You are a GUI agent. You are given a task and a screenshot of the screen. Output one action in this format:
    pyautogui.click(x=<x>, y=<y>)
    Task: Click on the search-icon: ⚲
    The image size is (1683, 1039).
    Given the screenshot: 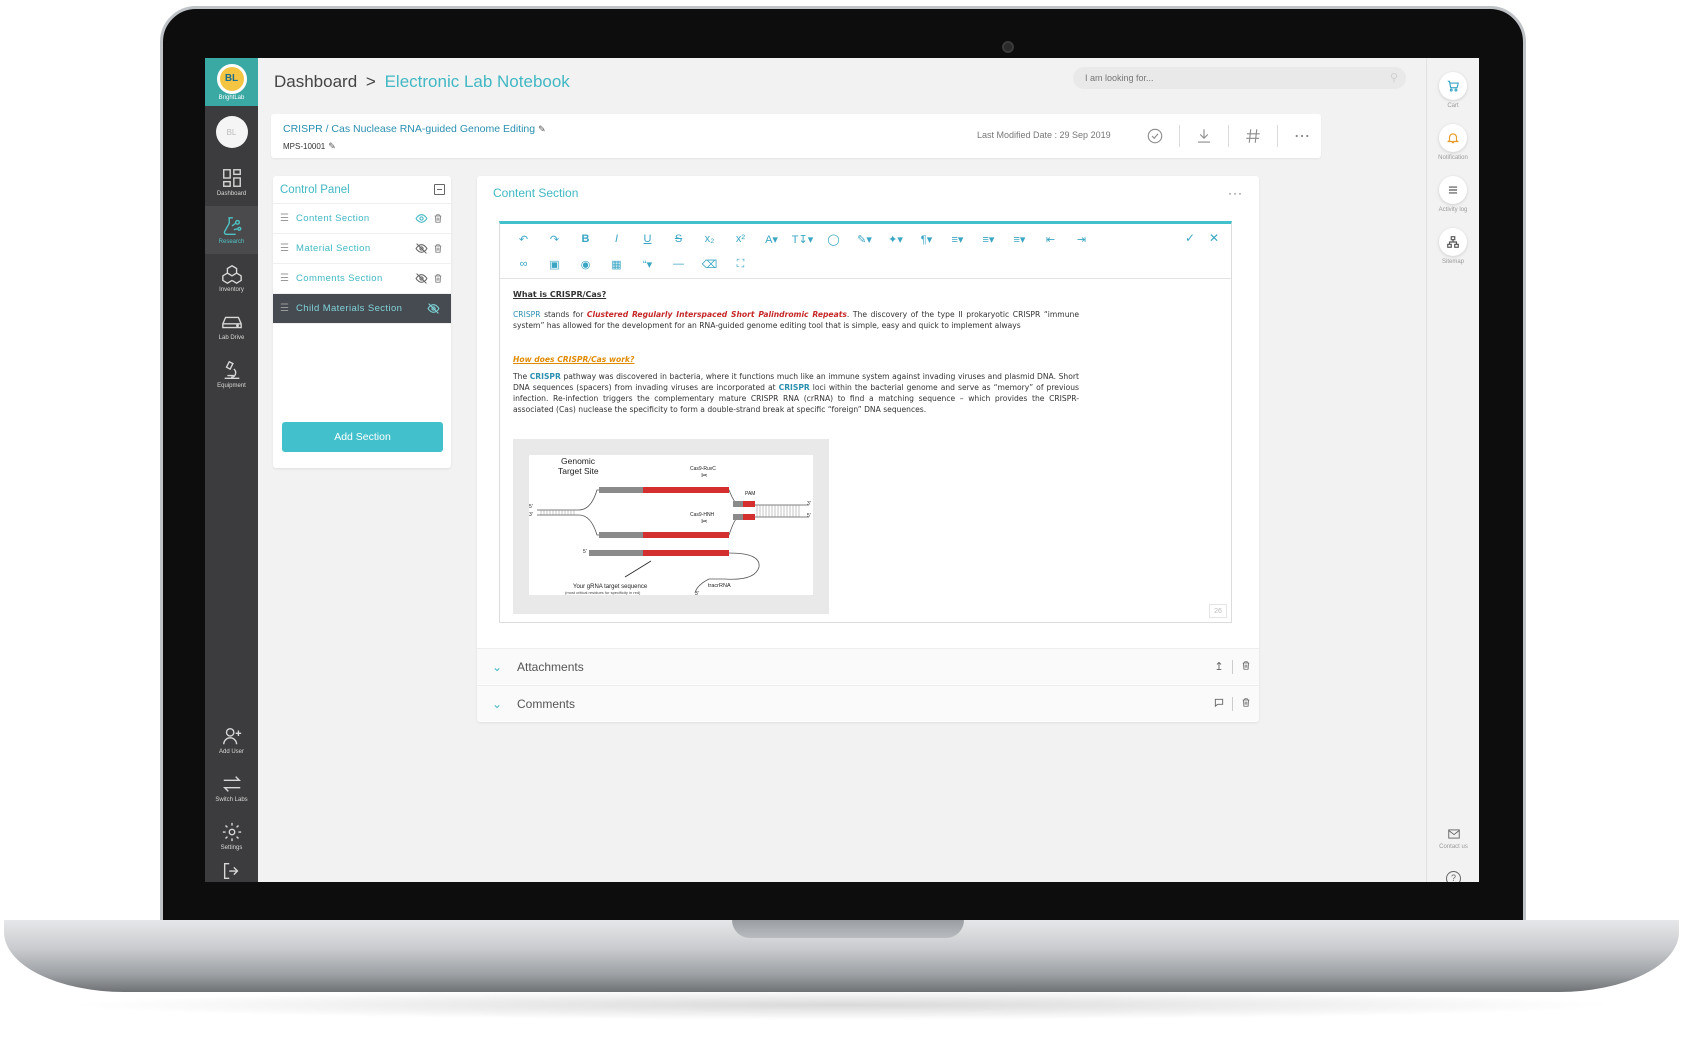 What is the action you would take?
    pyautogui.click(x=1394, y=77)
    